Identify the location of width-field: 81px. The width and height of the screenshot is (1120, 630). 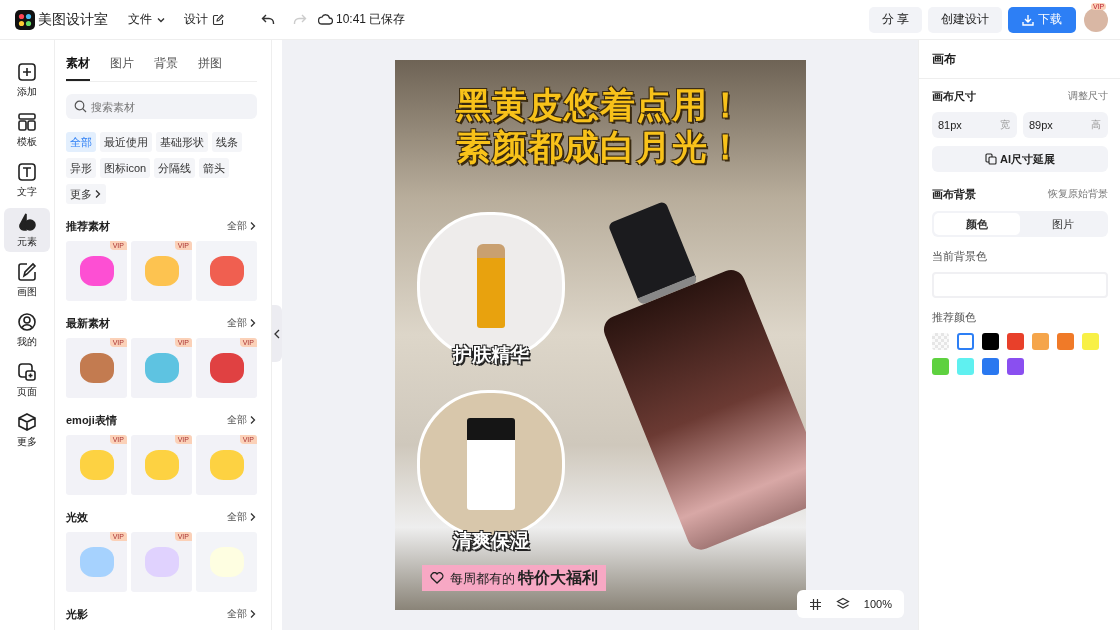
(964, 125).